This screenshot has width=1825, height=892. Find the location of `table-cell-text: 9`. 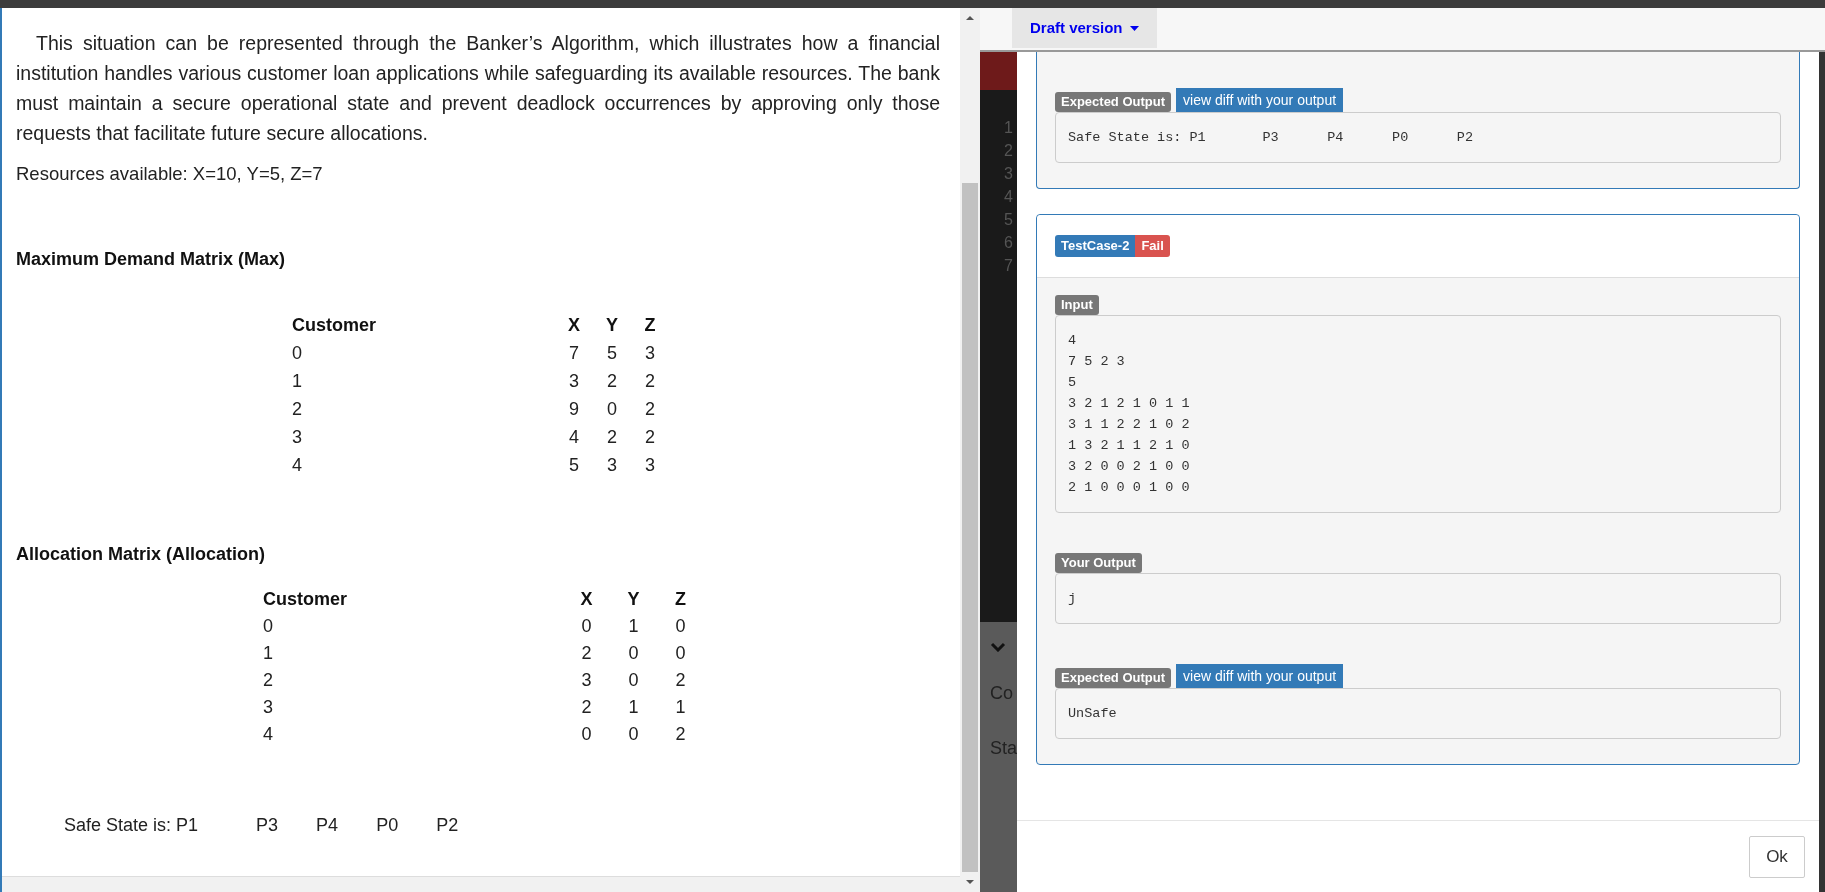

table-cell-text: 9 is located at coordinates (574, 409).